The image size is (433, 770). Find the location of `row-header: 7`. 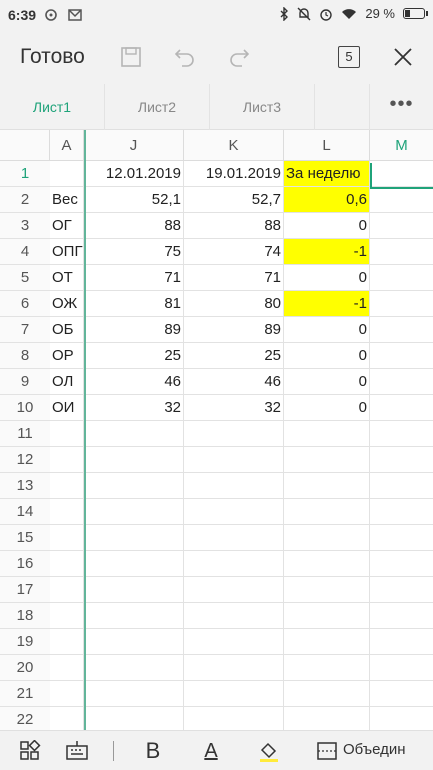

row-header: 7 is located at coordinates (25, 330).